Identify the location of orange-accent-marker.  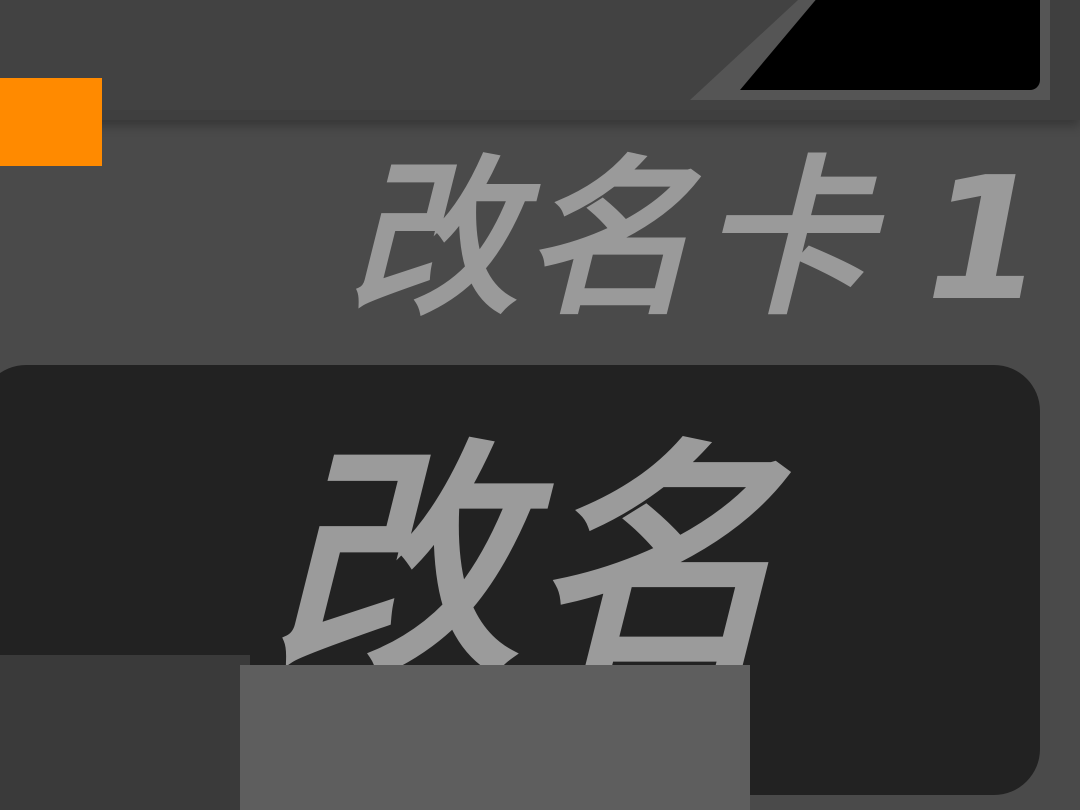
(51, 122).